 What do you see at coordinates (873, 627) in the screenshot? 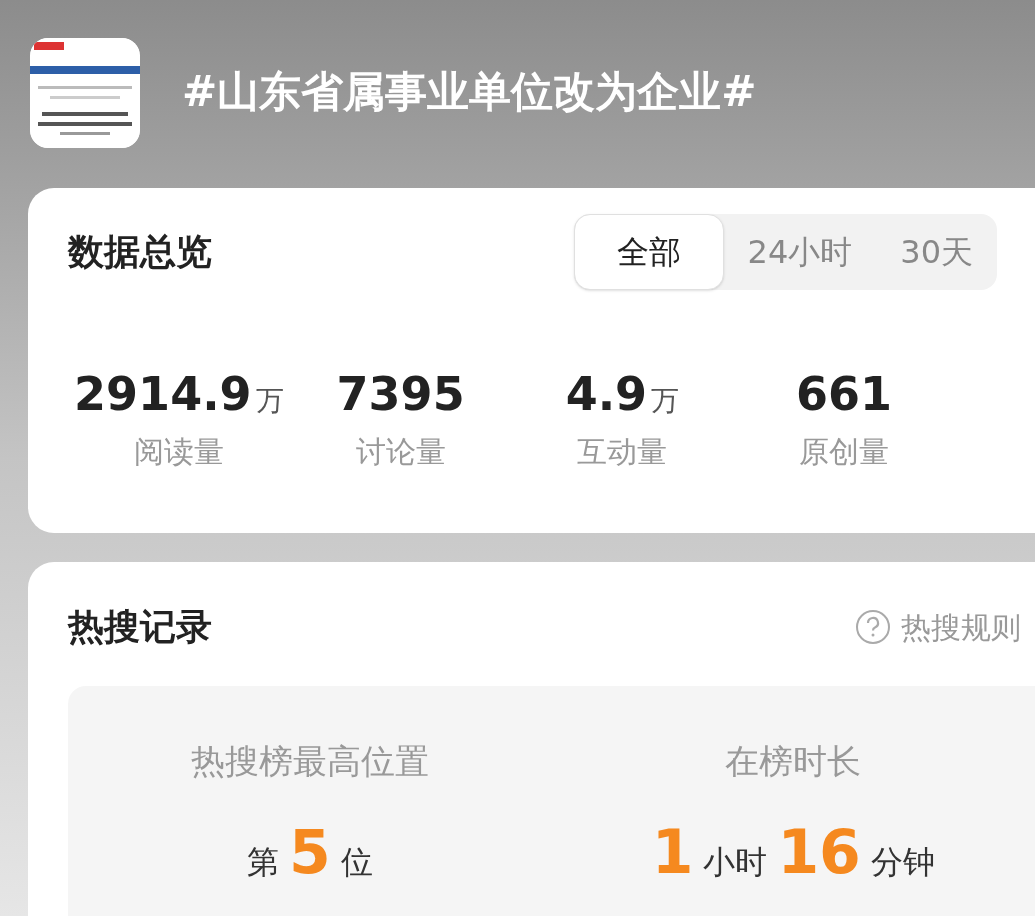
I see `help-icon` at bounding box center [873, 627].